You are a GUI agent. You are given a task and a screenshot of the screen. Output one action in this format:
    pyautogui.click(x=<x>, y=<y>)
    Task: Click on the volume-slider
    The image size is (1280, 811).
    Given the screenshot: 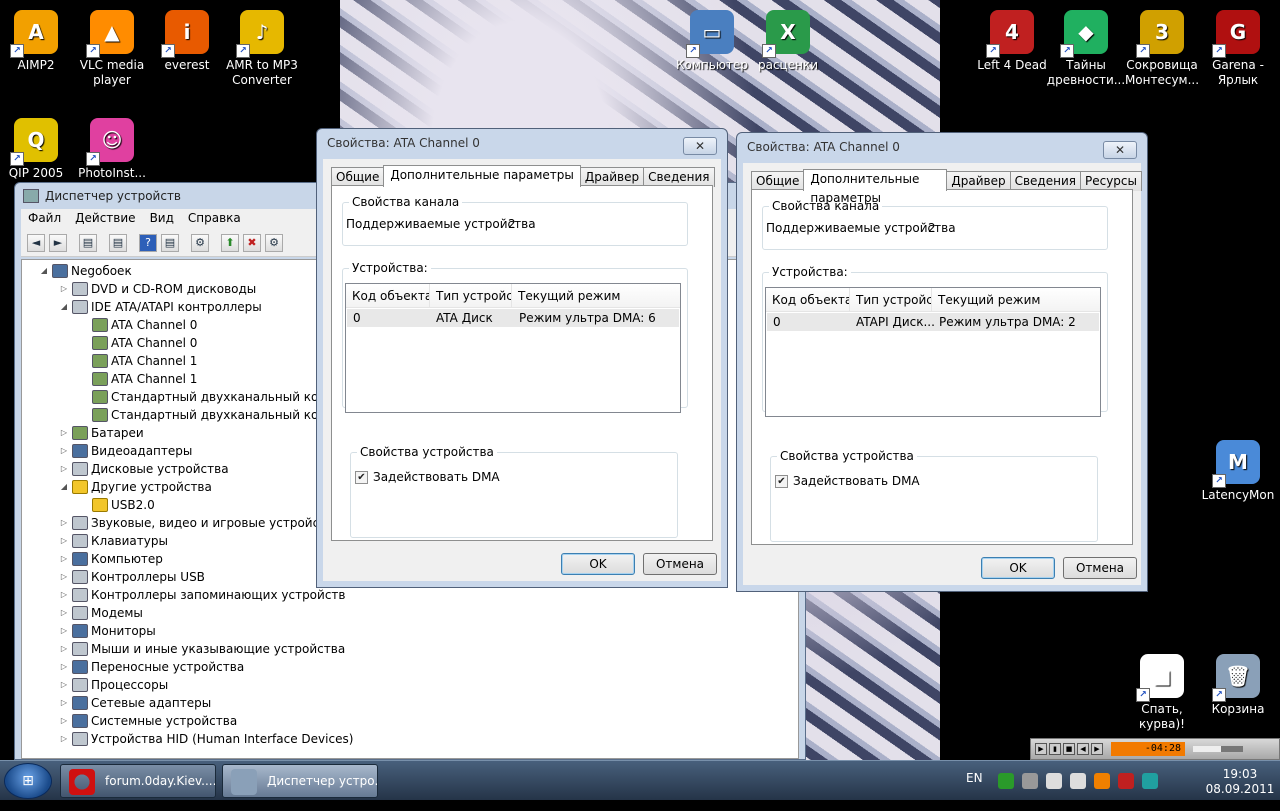 What is the action you would take?
    pyautogui.click(x=1218, y=749)
    